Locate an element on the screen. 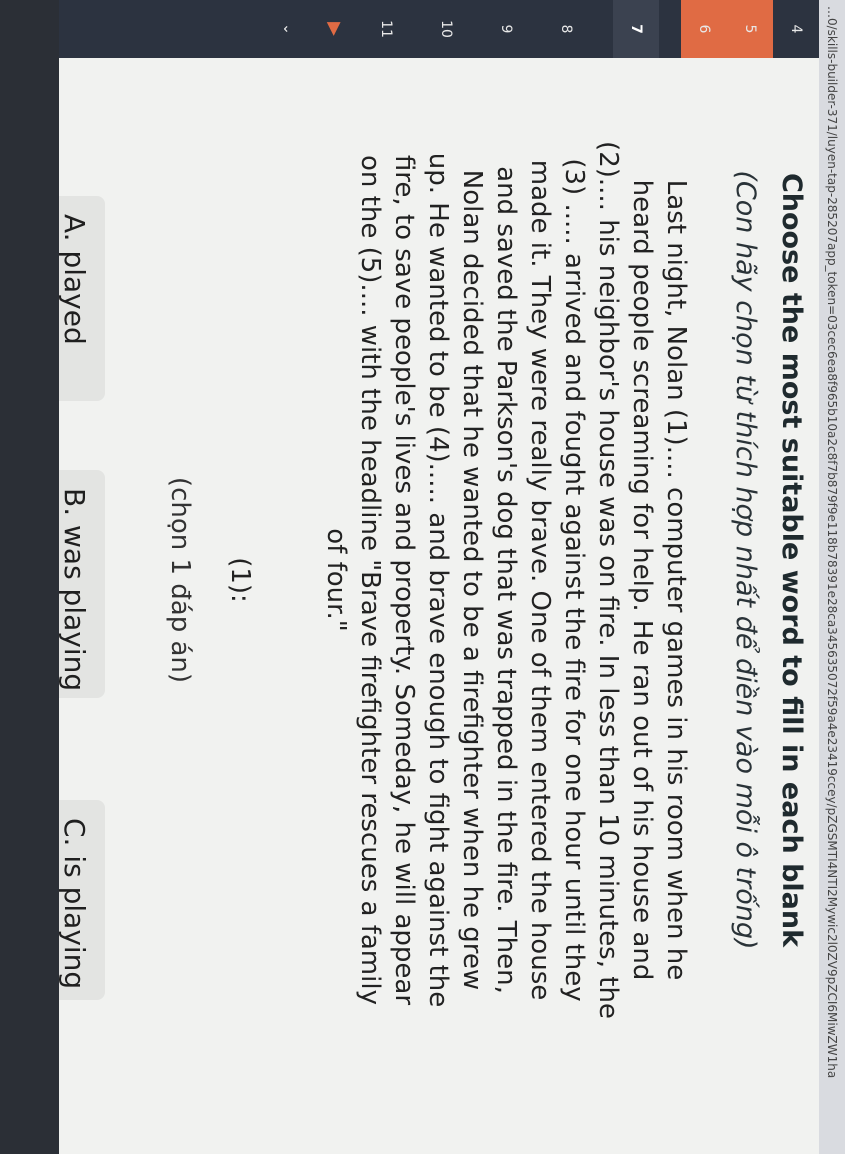  question-nav-item-current: 7 is located at coordinates (636, 29).